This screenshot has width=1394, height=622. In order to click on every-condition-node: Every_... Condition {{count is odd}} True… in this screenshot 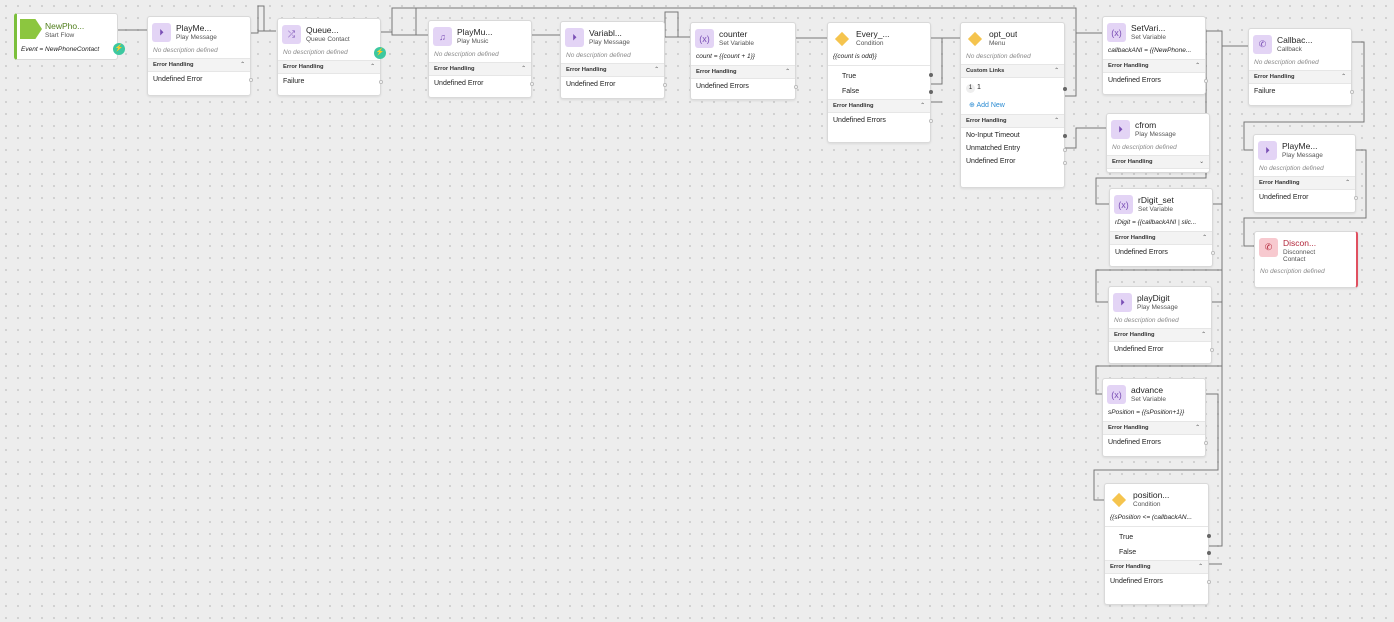, I will do `click(880, 82)`.